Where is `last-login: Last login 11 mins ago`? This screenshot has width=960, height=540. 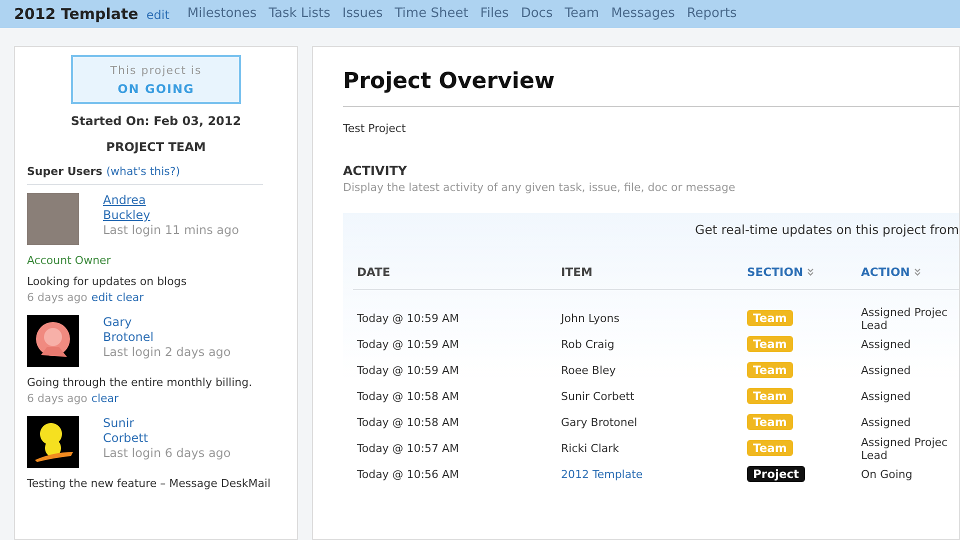 last-login: Last login 11 mins ago is located at coordinates (171, 230).